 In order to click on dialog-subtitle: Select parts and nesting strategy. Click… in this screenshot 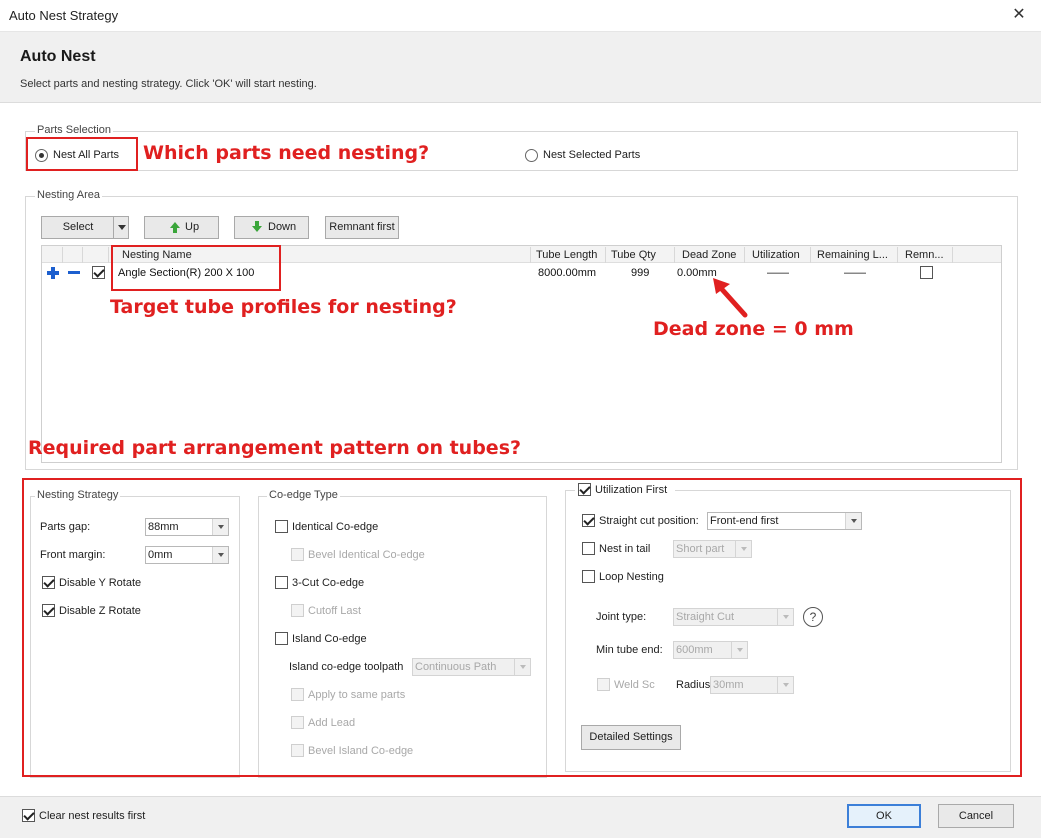, I will do `click(168, 84)`.